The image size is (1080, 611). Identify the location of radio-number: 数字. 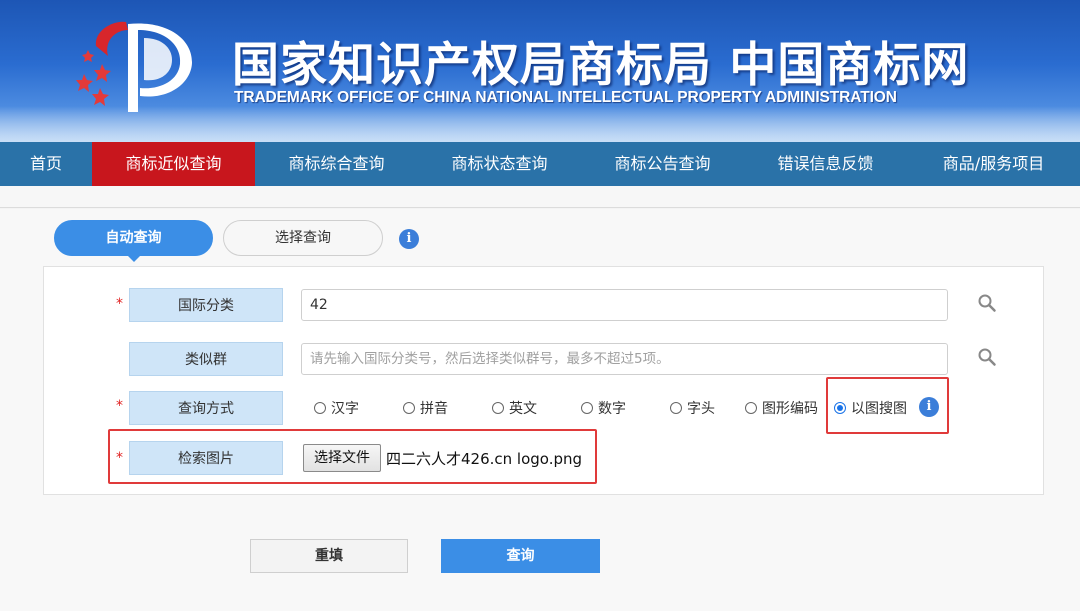
(603, 409).